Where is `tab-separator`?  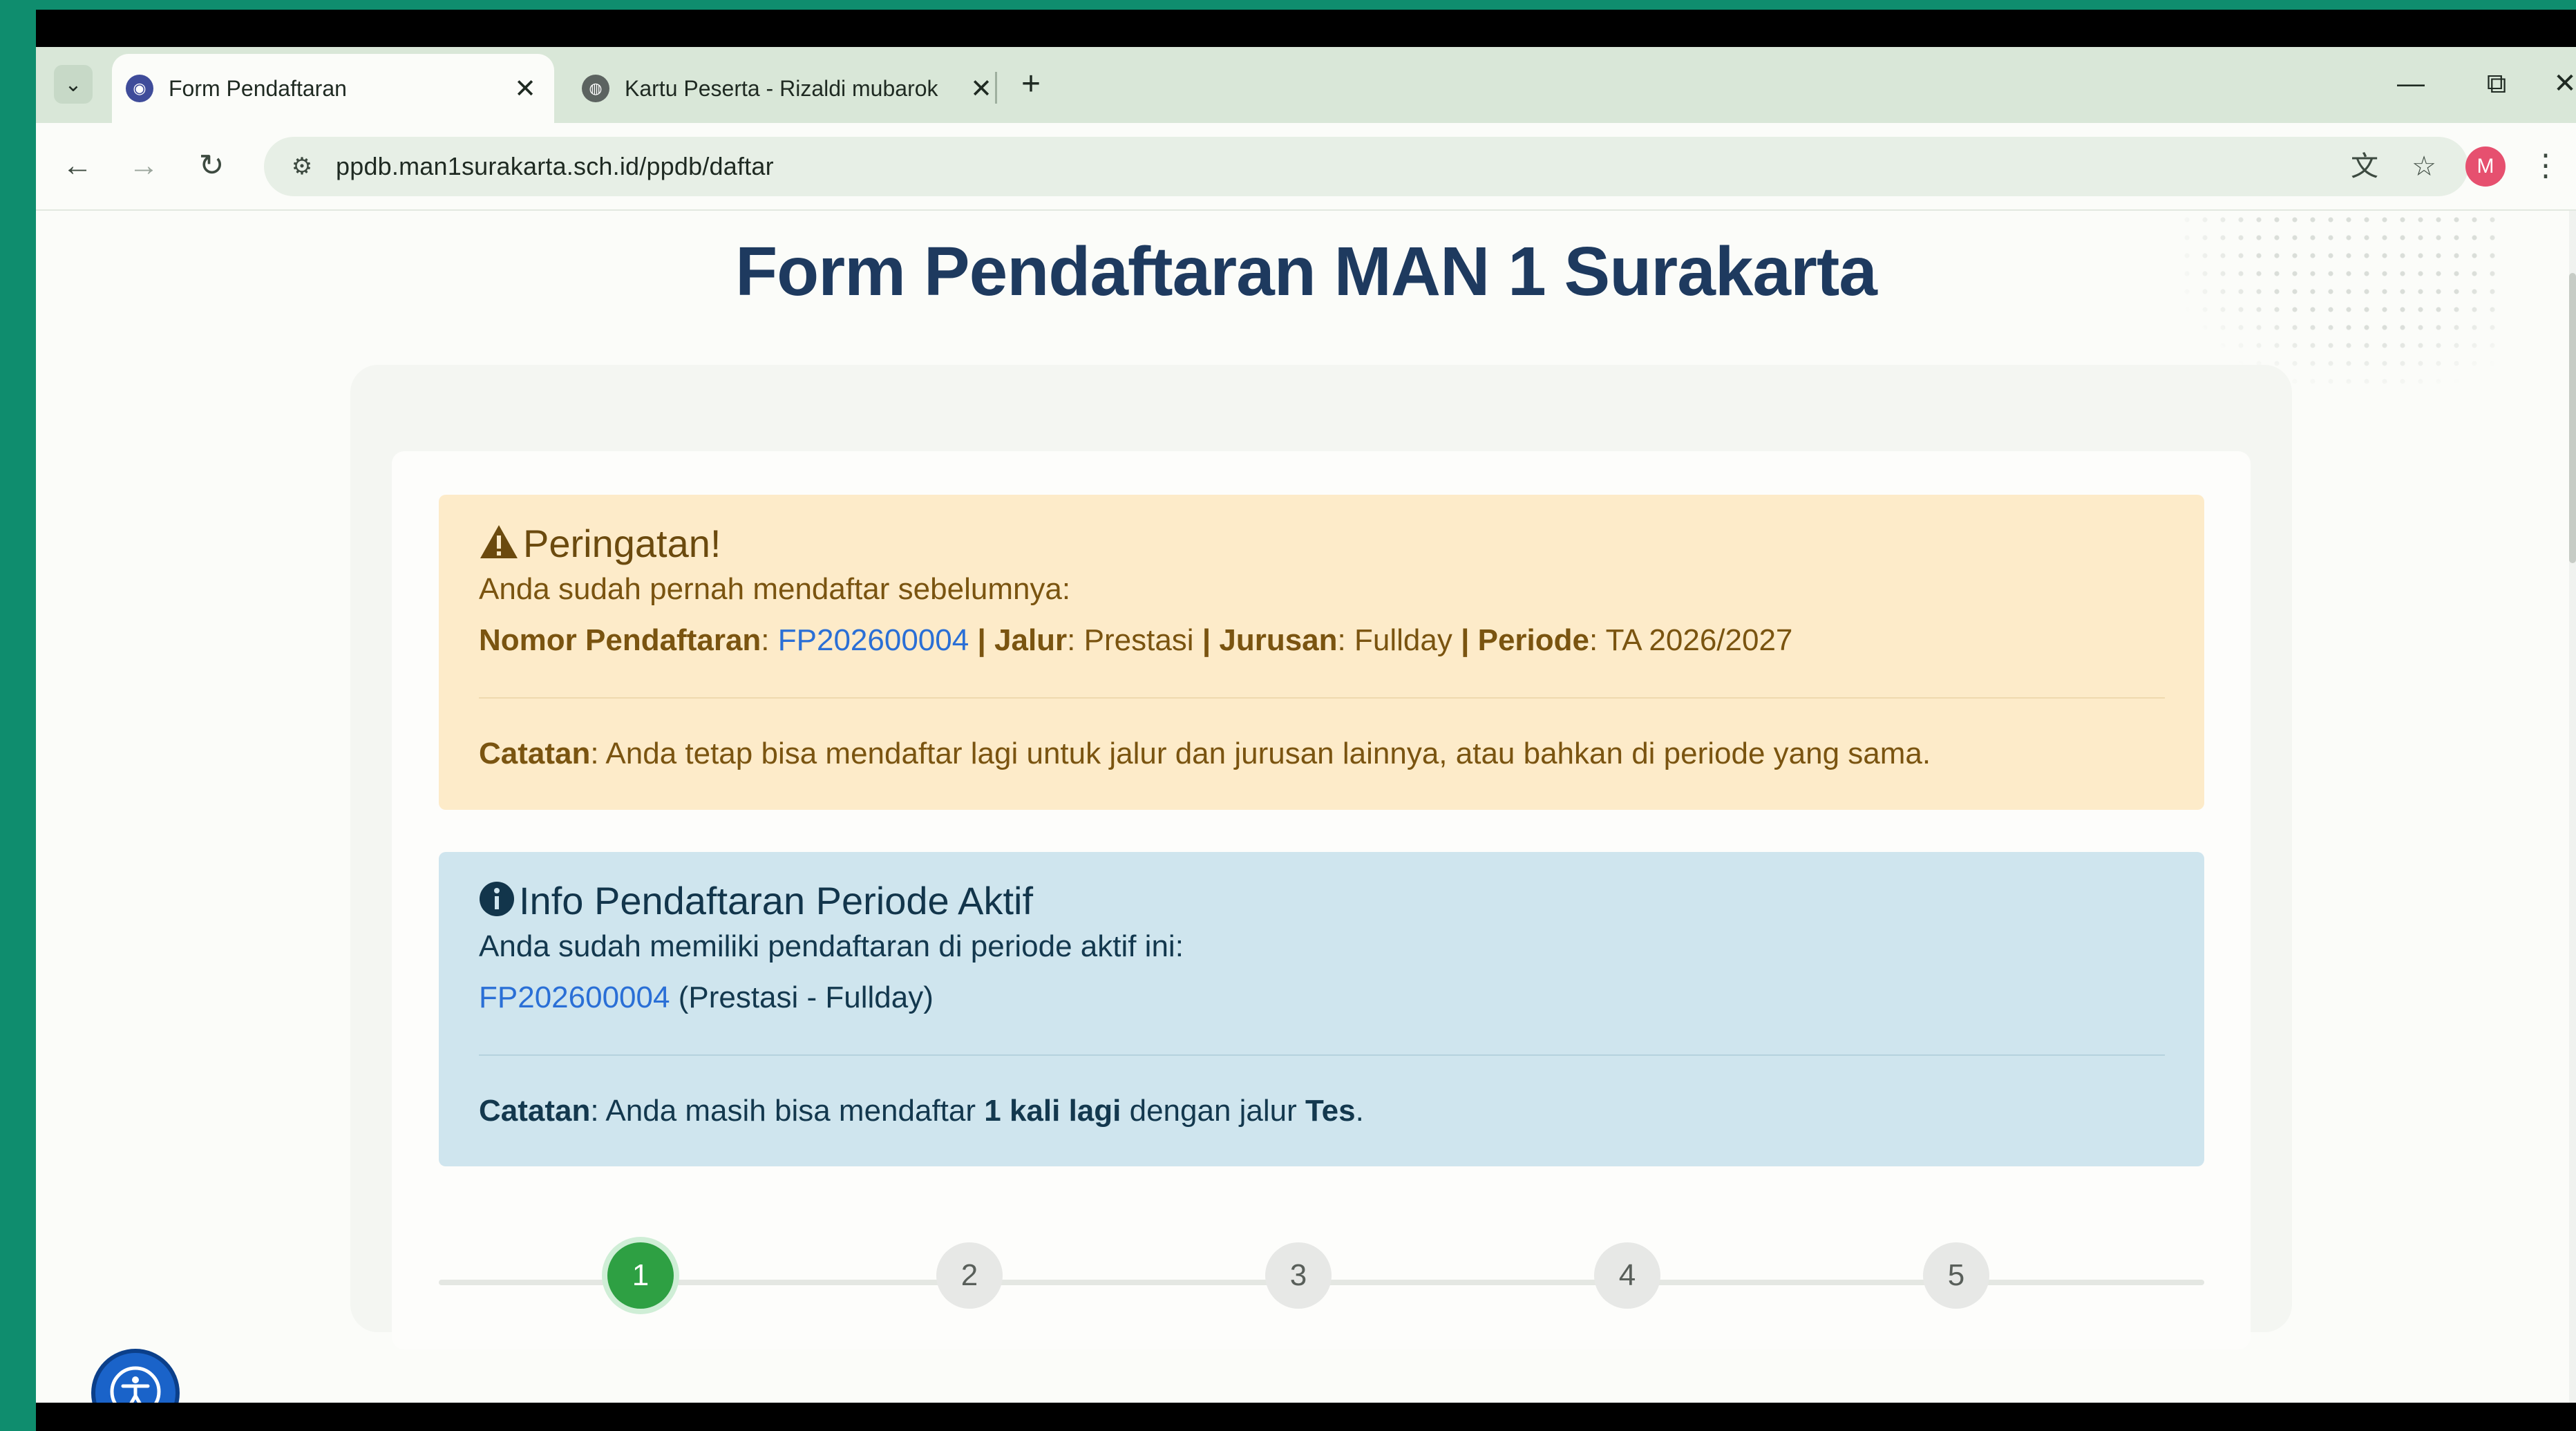
tab-separator is located at coordinates (996, 88).